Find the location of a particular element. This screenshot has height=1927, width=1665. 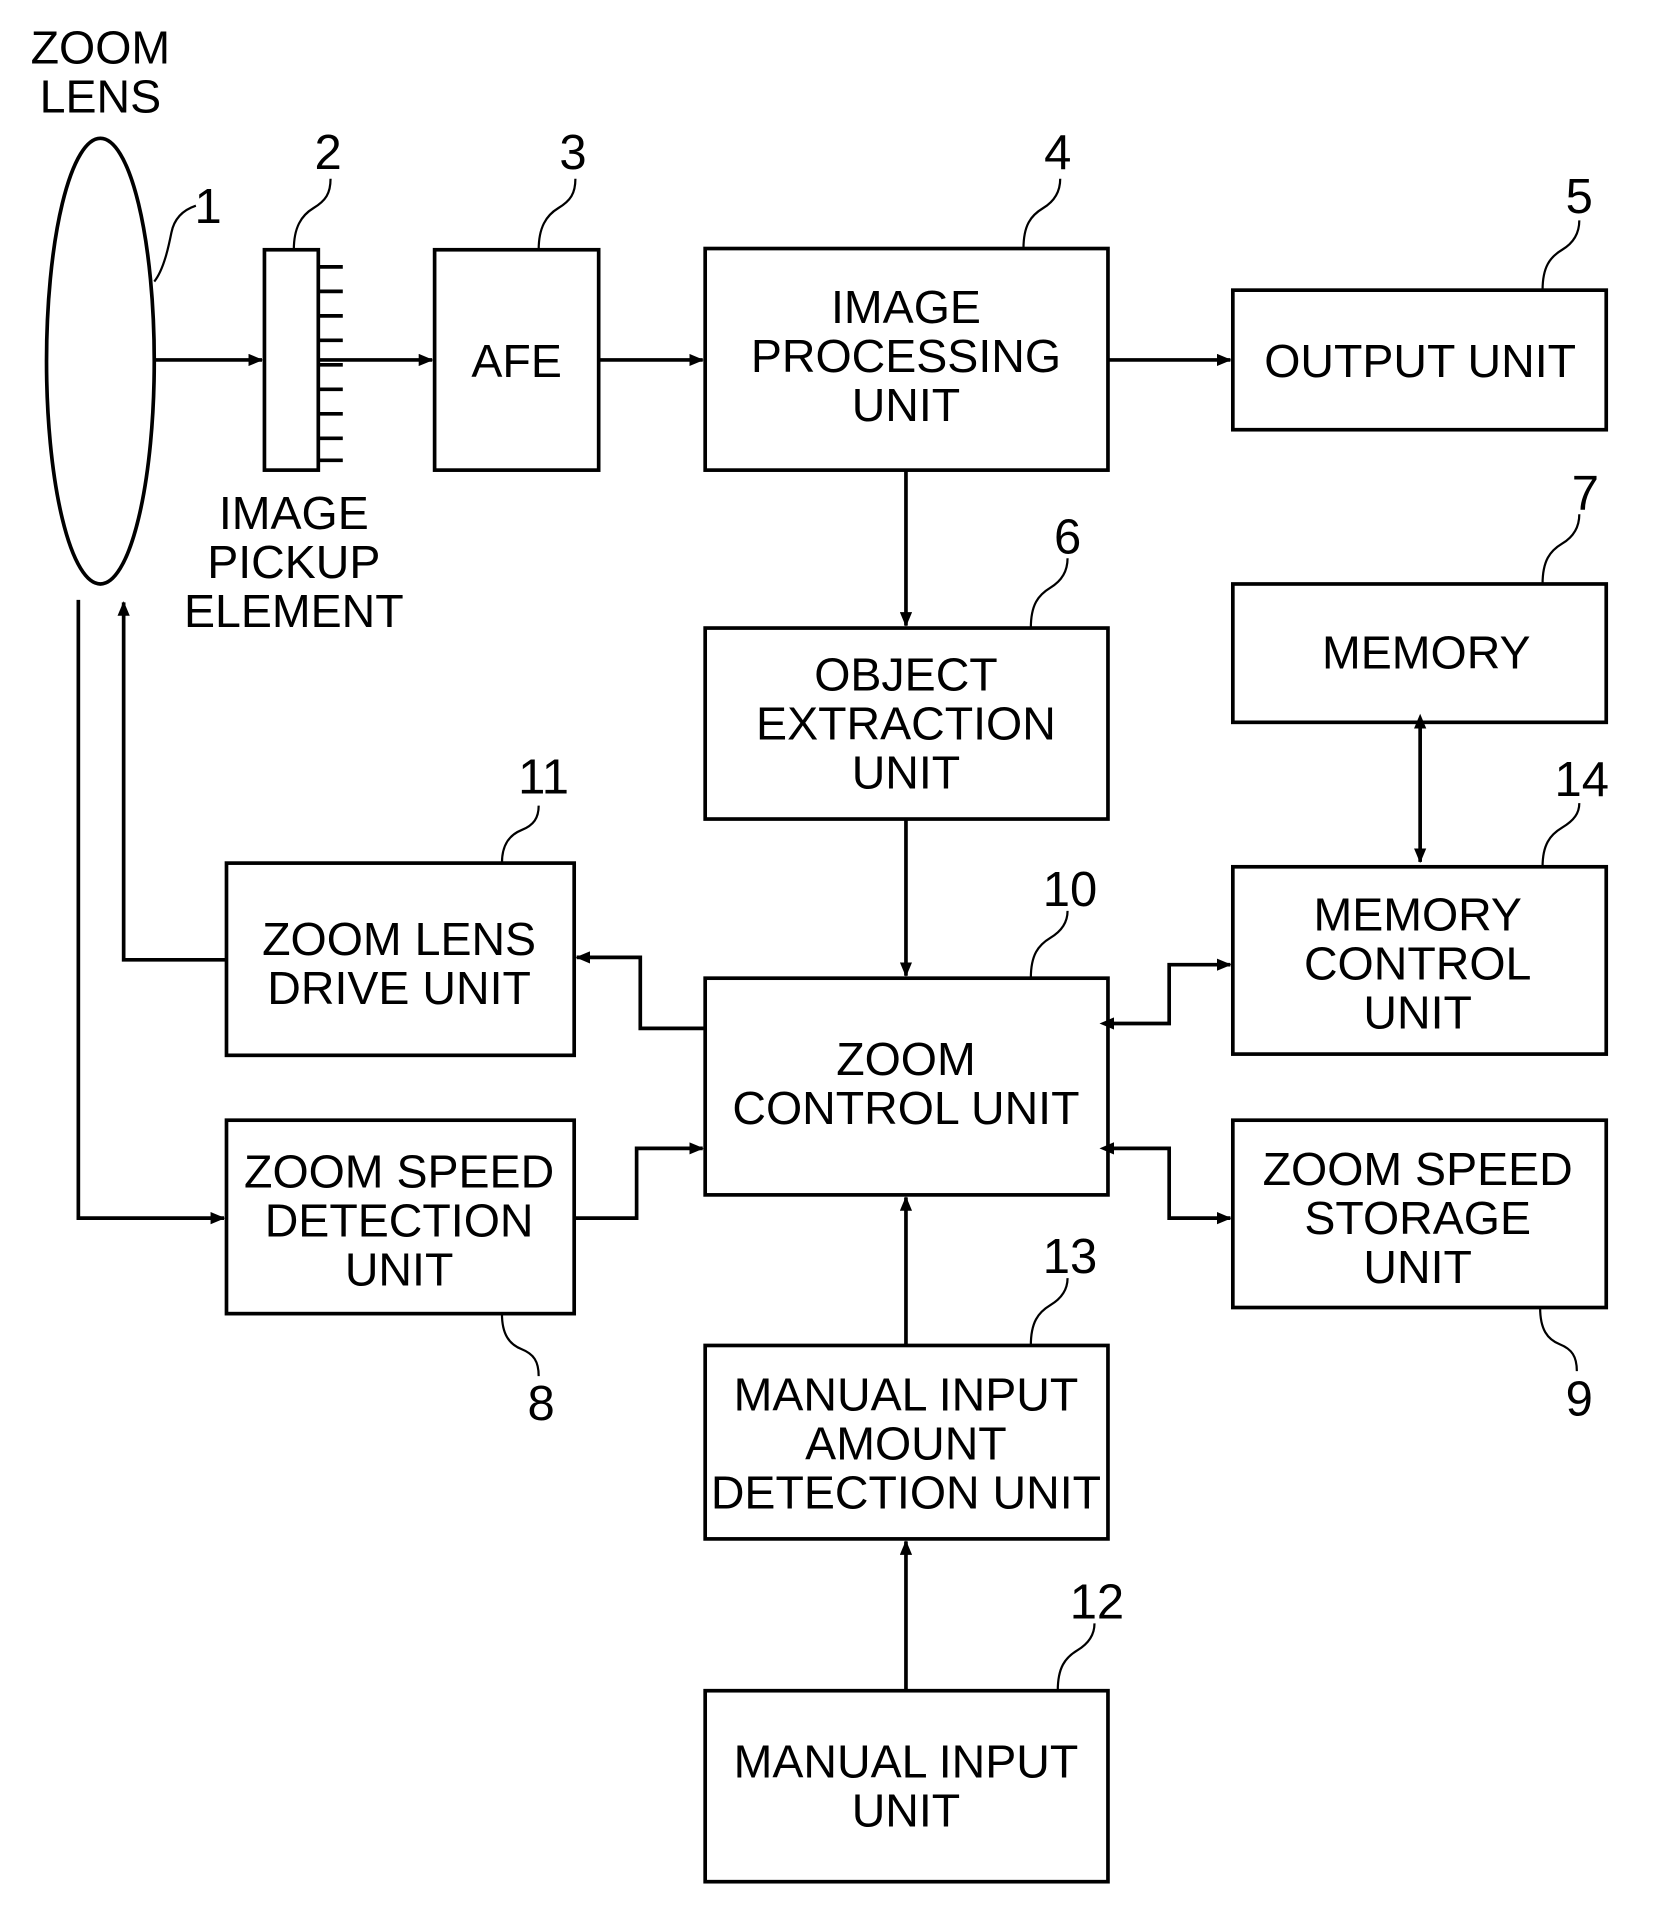

block-image-processing-unit: IMAGE PROCESSING UNIT 4 is located at coordinates (906, 299).